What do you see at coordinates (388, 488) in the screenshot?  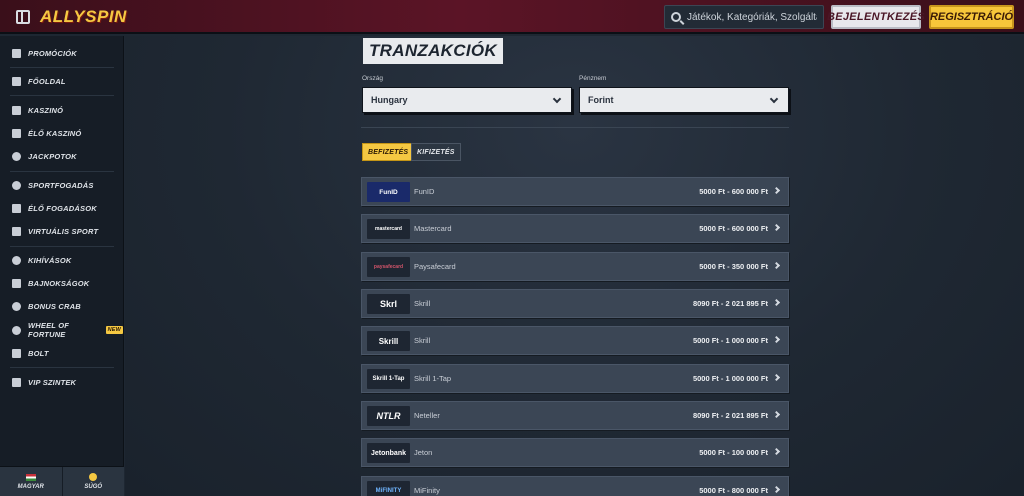 I see `mifinity-logo: MiFINITY` at bounding box center [388, 488].